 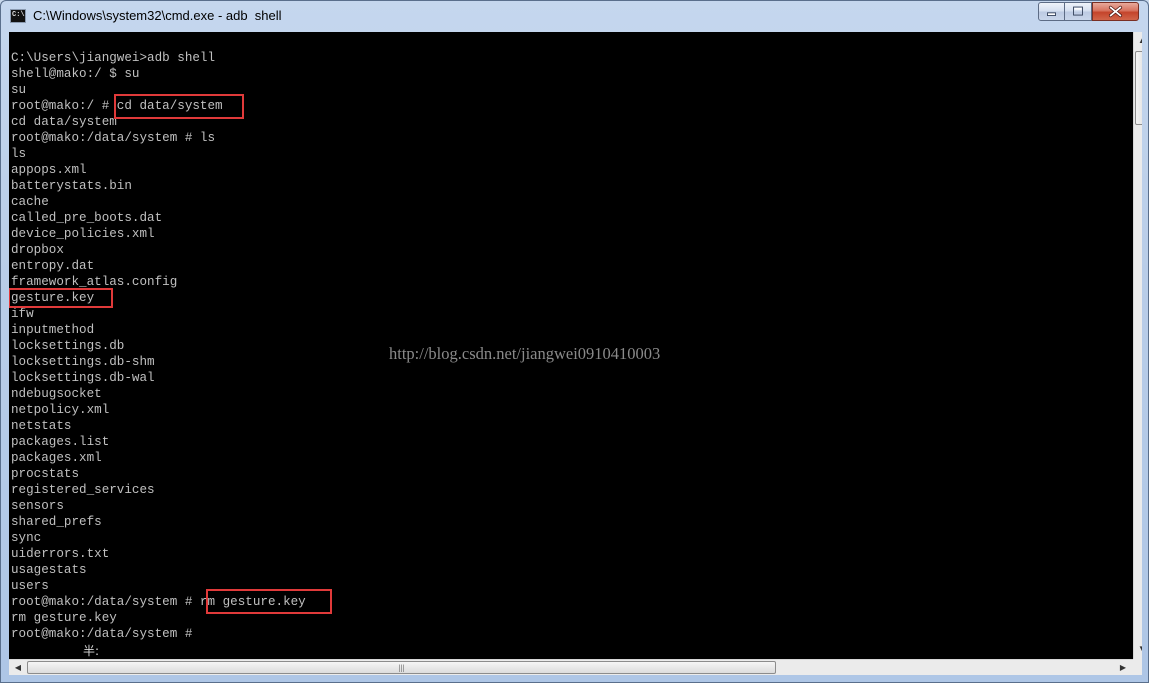 I want to click on cmd-icon, so click(x=18, y=16).